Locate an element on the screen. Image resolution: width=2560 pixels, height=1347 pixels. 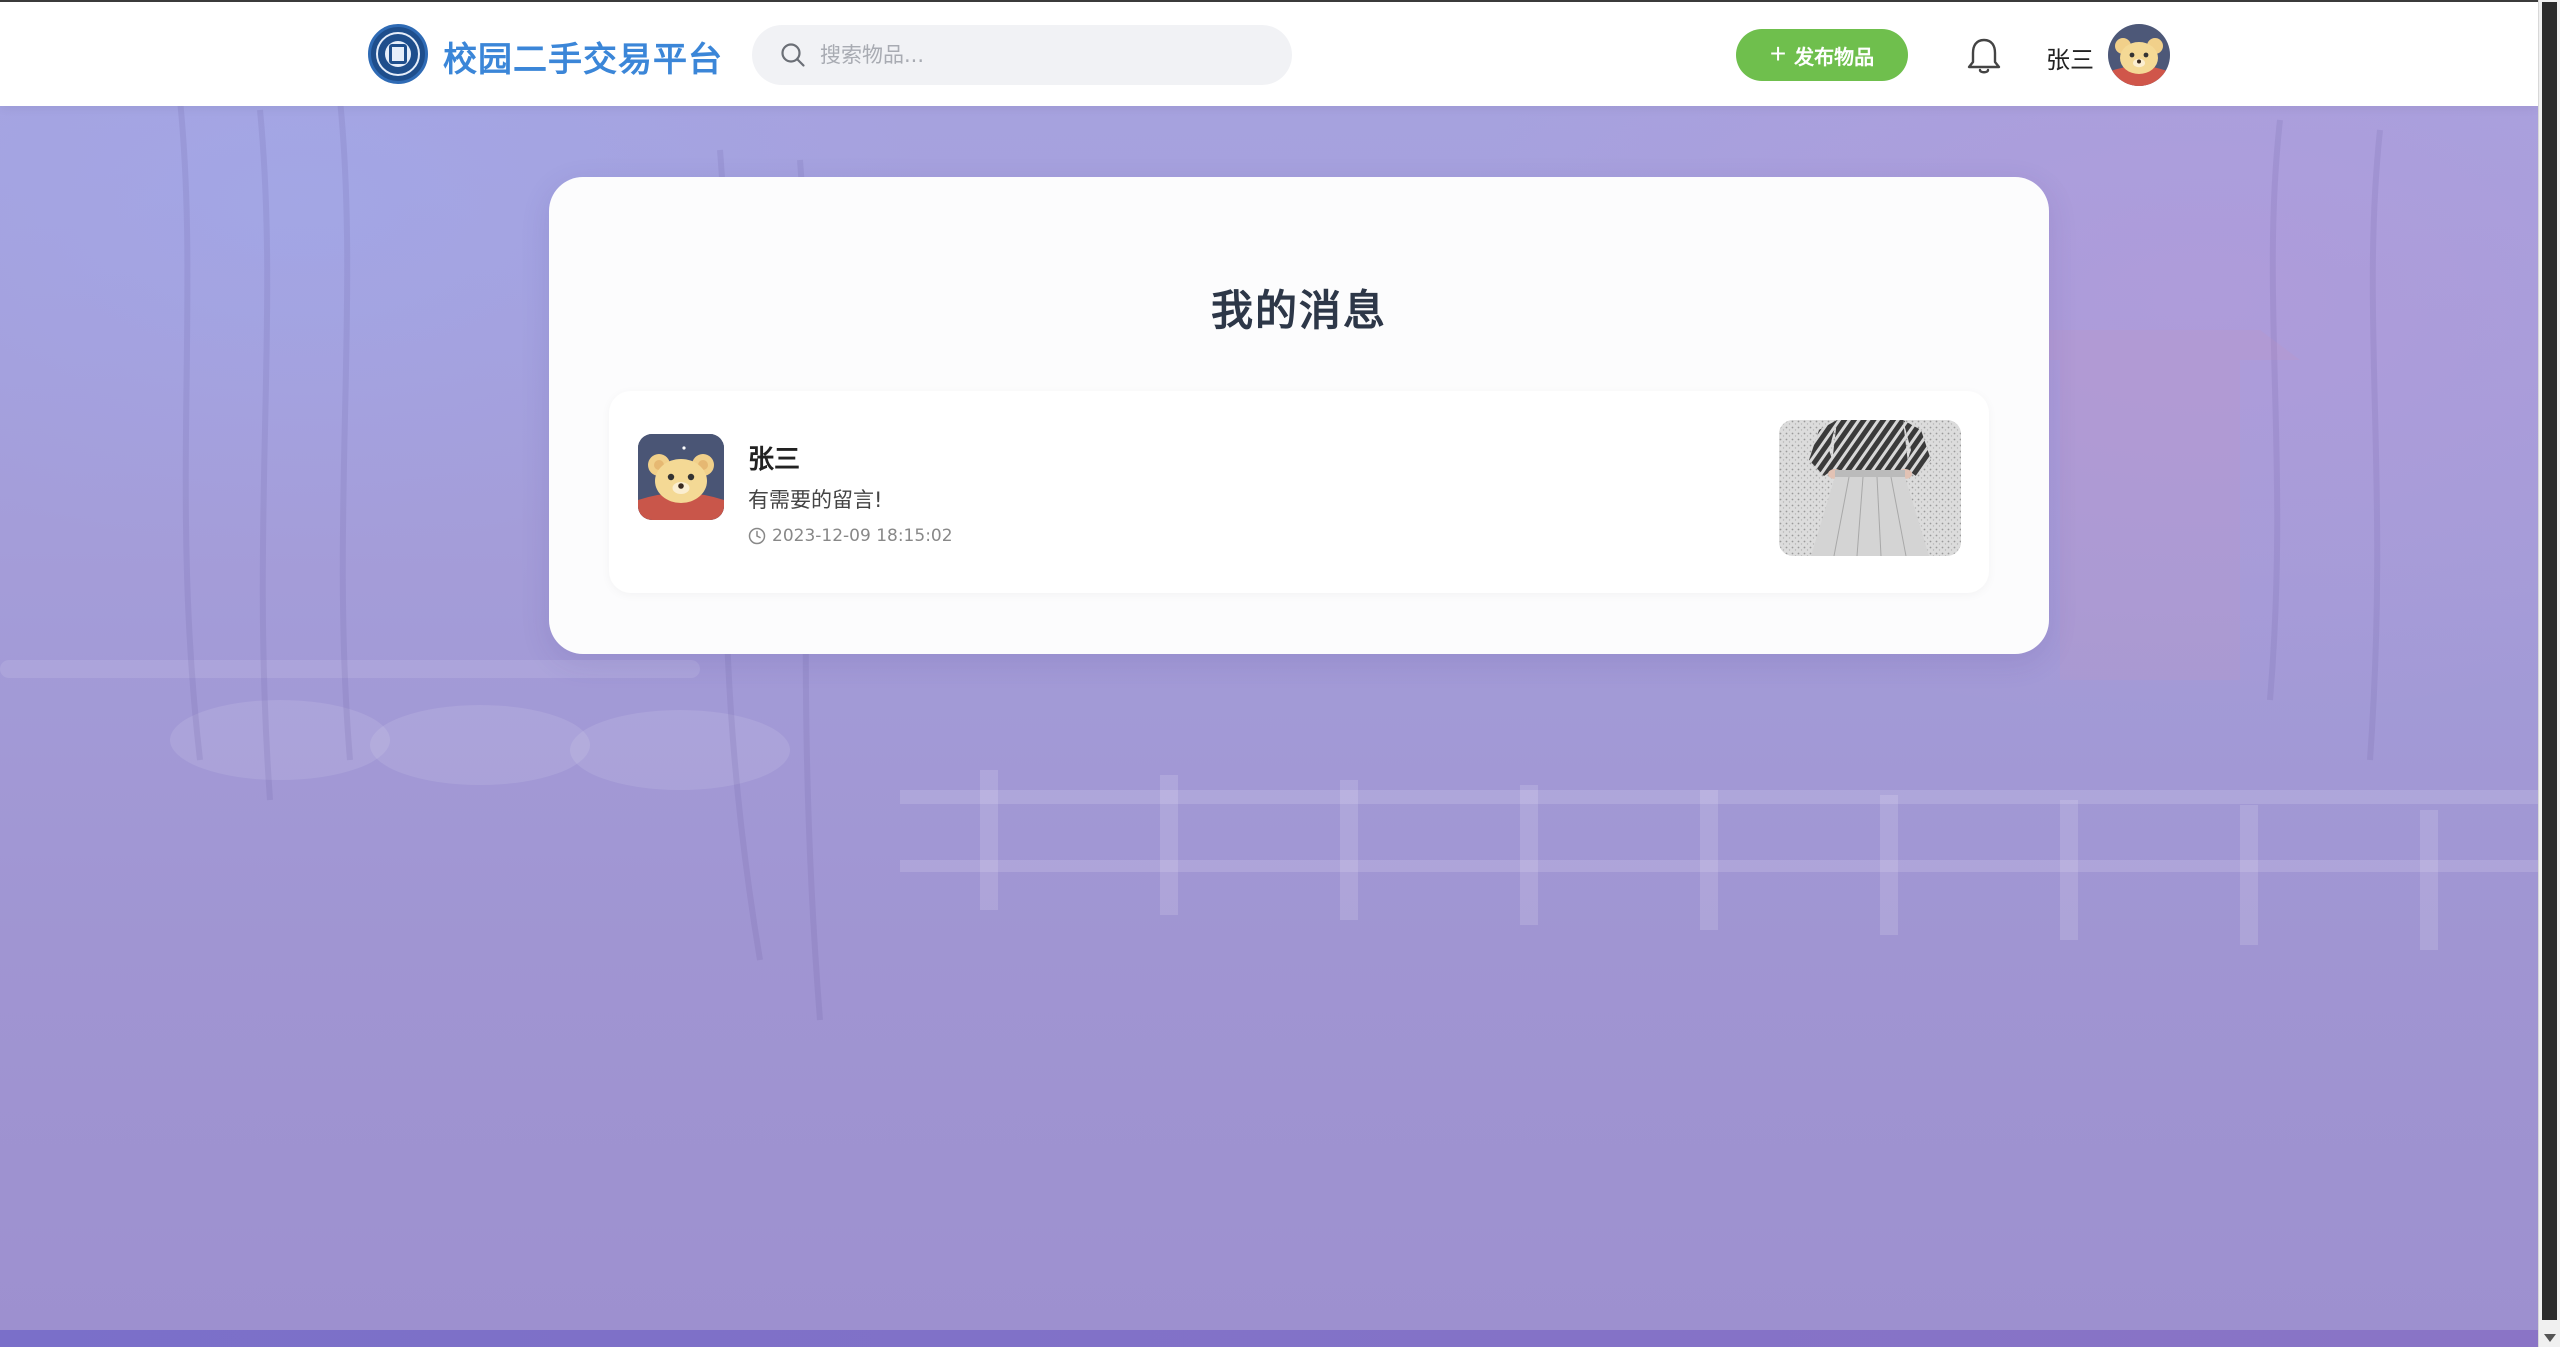
top-navbar: 校园二手交易平台 + 发布物品 张三 is located at coordinates (1269, 53).